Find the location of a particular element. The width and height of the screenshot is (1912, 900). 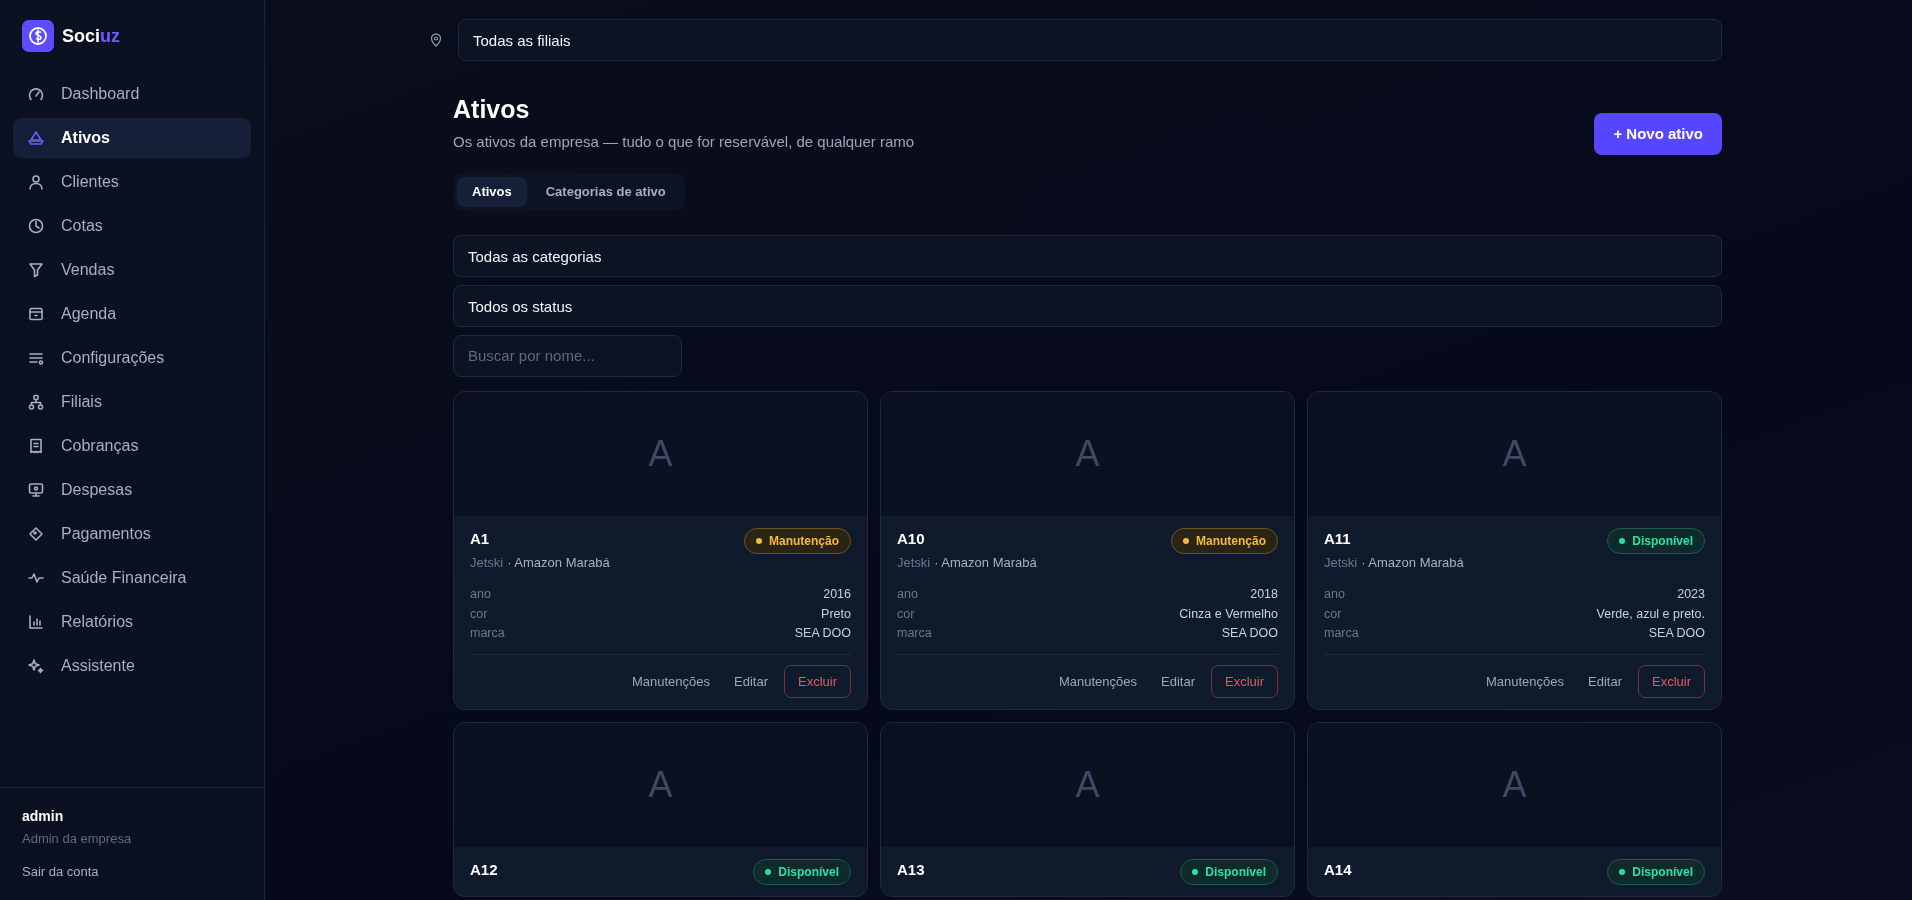

bar-chart-icon is located at coordinates (36, 622).